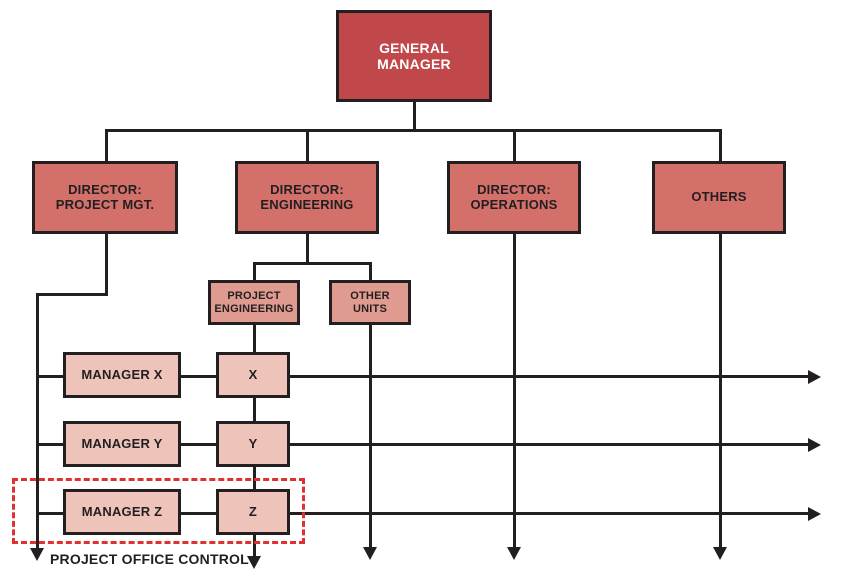 This screenshot has width=842, height=581. What do you see at coordinates (720, 553) in the screenshot?
I see `arrow-others-down` at bounding box center [720, 553].